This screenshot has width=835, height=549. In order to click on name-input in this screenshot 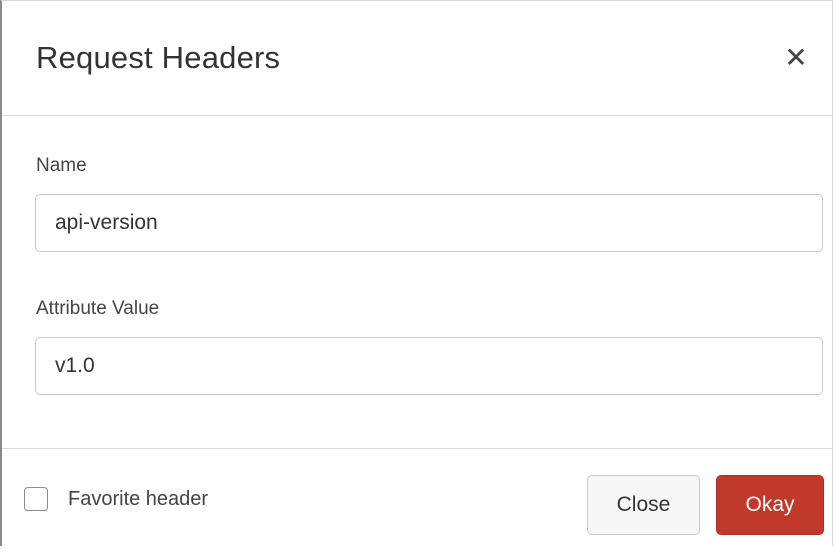, I will do `click(429, 223)`.